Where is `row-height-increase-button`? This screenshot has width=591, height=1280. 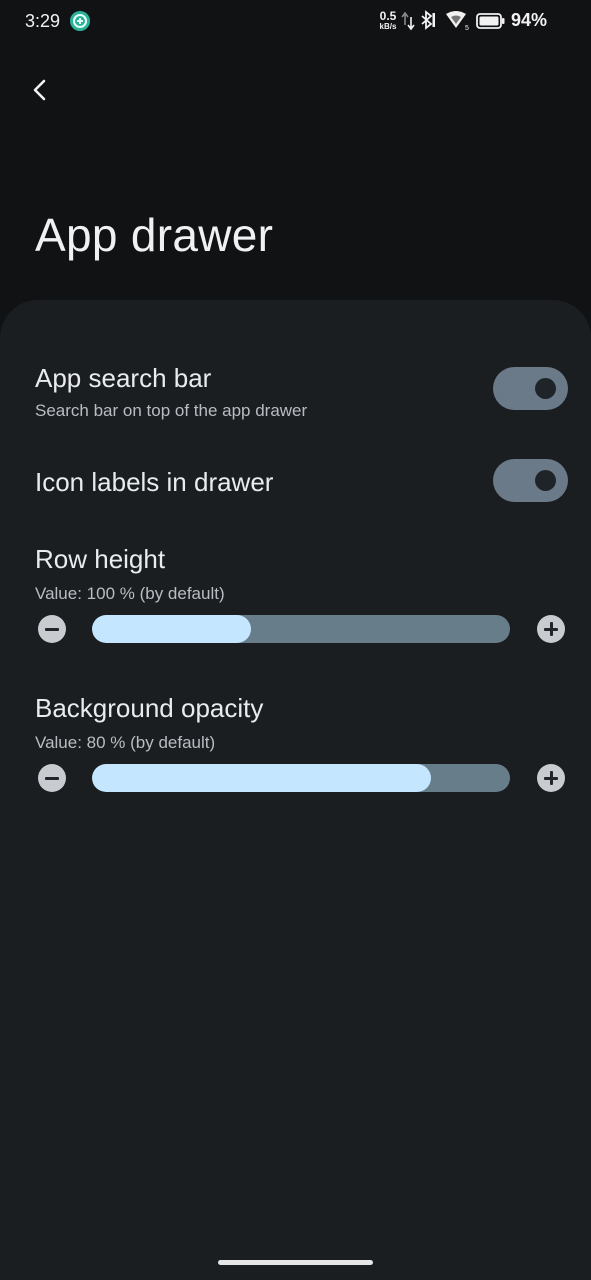 row-height-increase-button is located at coordinates (551, 629).